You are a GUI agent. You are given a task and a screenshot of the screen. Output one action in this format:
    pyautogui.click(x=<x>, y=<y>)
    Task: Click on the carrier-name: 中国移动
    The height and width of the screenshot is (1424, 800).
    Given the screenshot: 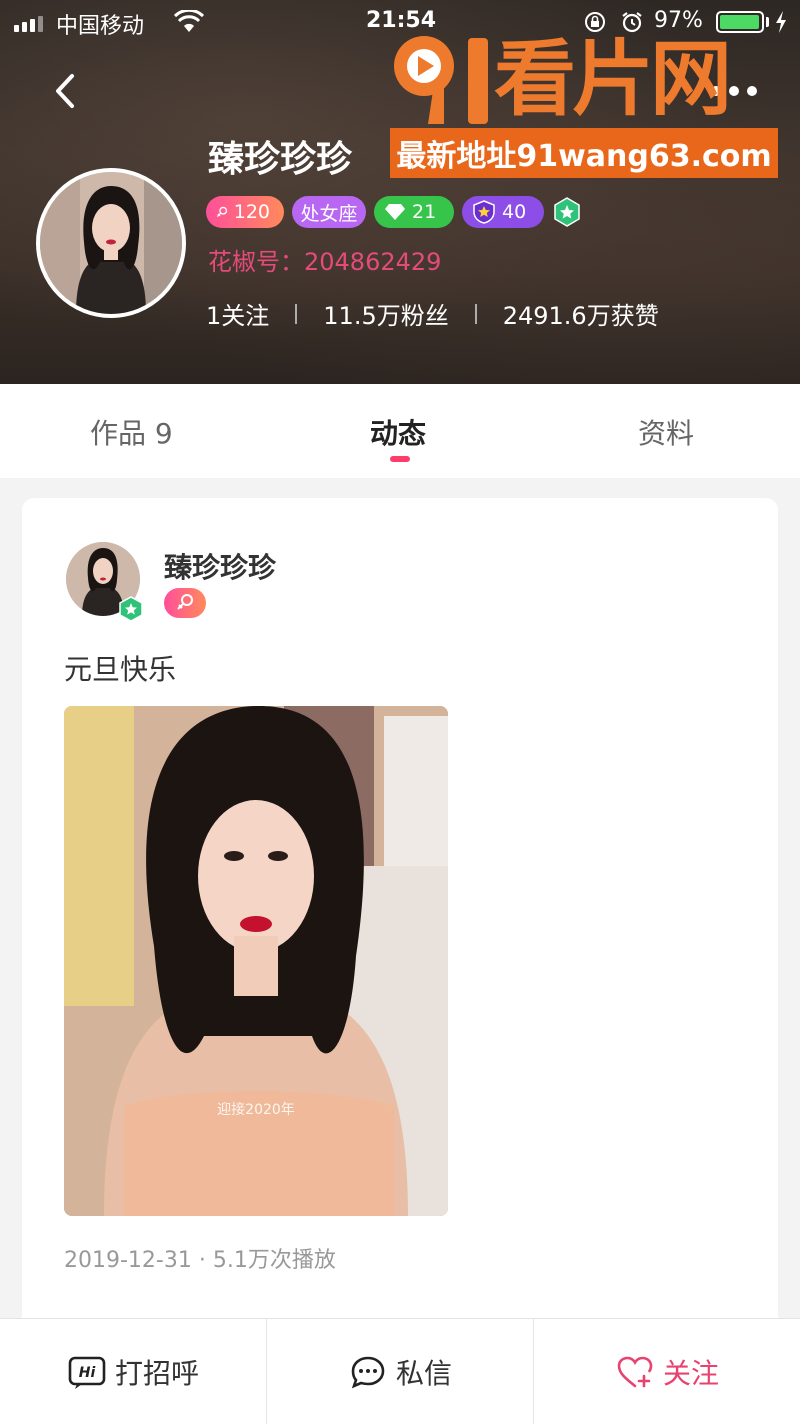 What is the action you would take?
    pyautogui.click(x=100, y=26)
    